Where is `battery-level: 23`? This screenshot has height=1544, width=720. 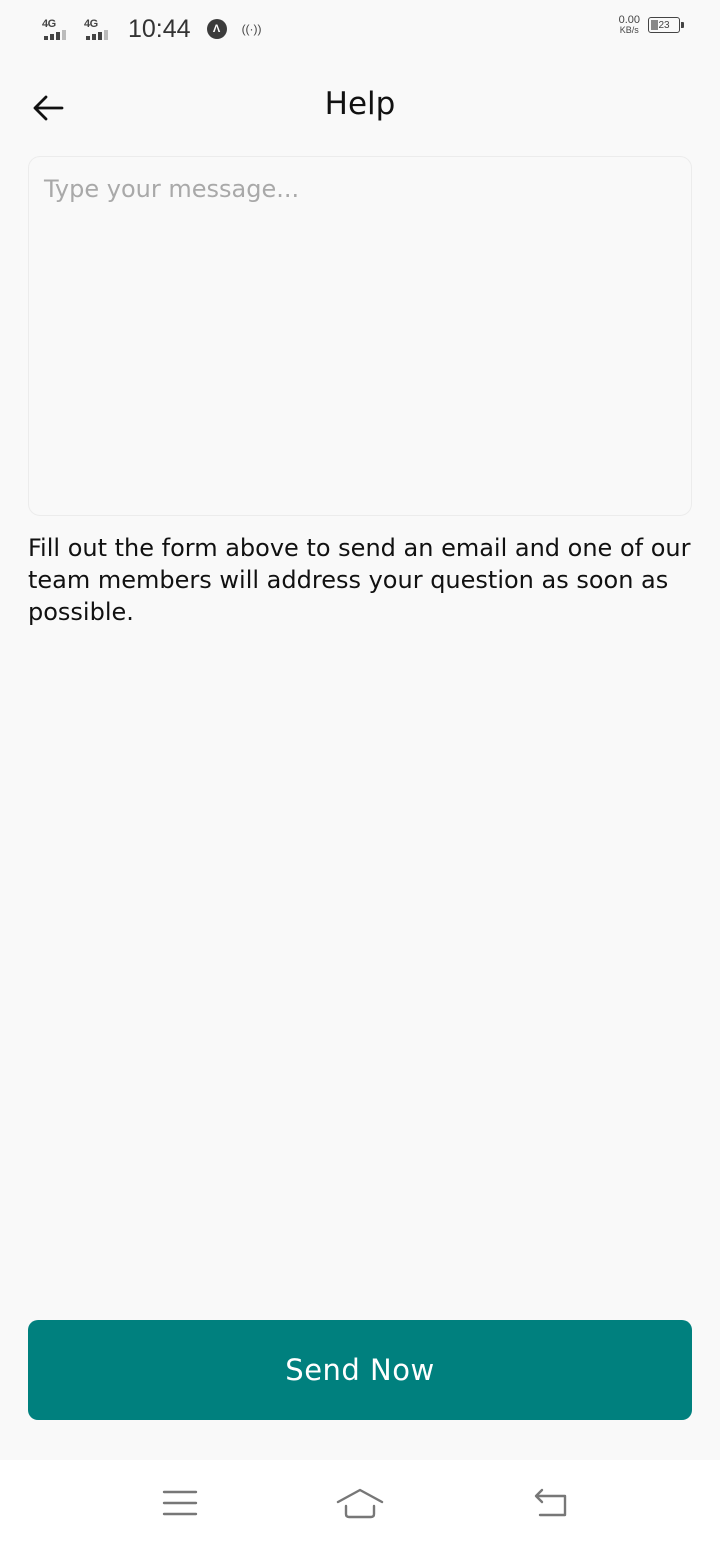
battery-level: 23 is located at coordinates (664, 25).